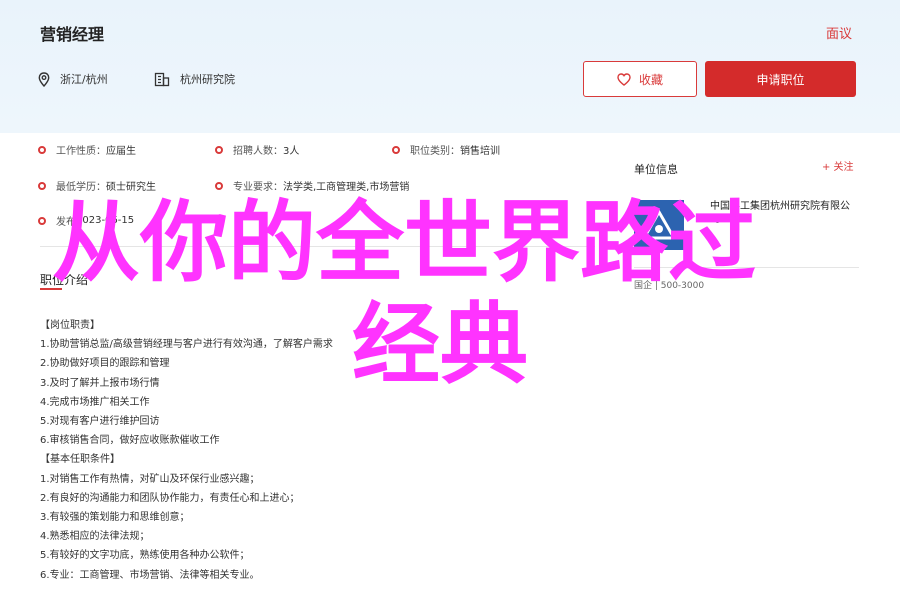  Describe the element at coordinates (51, 289) in the screenshot. I see `section-underline` at that location.